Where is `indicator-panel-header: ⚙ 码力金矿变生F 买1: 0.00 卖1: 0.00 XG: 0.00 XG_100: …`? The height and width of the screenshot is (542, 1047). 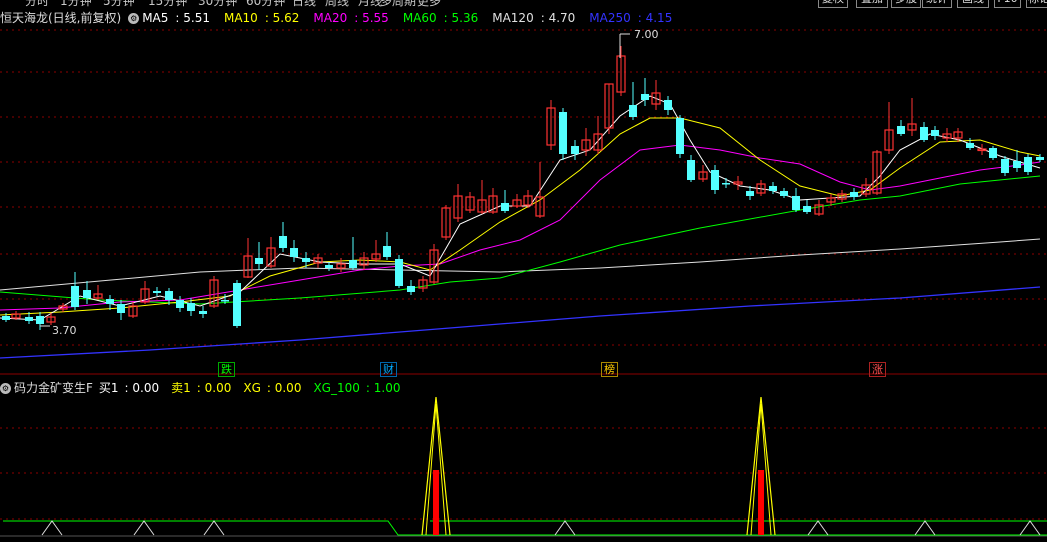 indicator-panel-header: ⚙ 码力金矿变生F 买1: 0.00 卖1: 0.00 XG: 0.00 XG_100: … is located at coordinates (206, 387).